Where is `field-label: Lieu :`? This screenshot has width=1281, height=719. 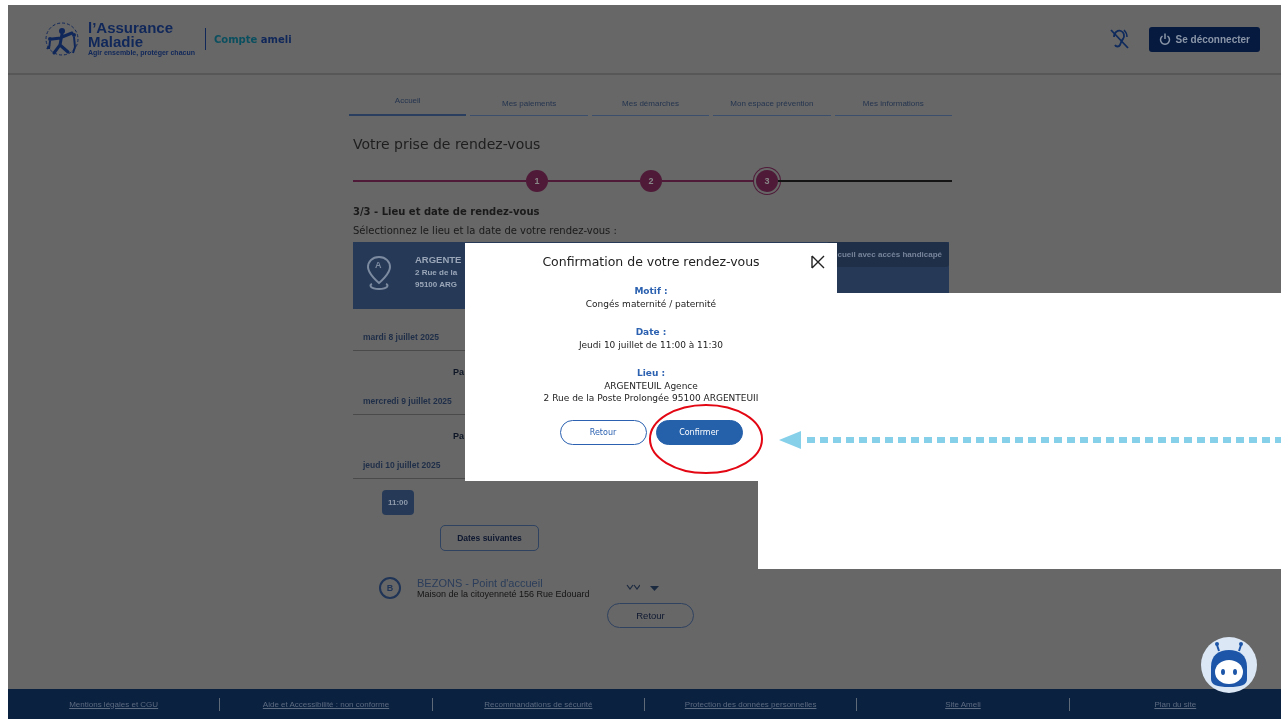
field-label: Lieu : is located at coordinates (651, 373).